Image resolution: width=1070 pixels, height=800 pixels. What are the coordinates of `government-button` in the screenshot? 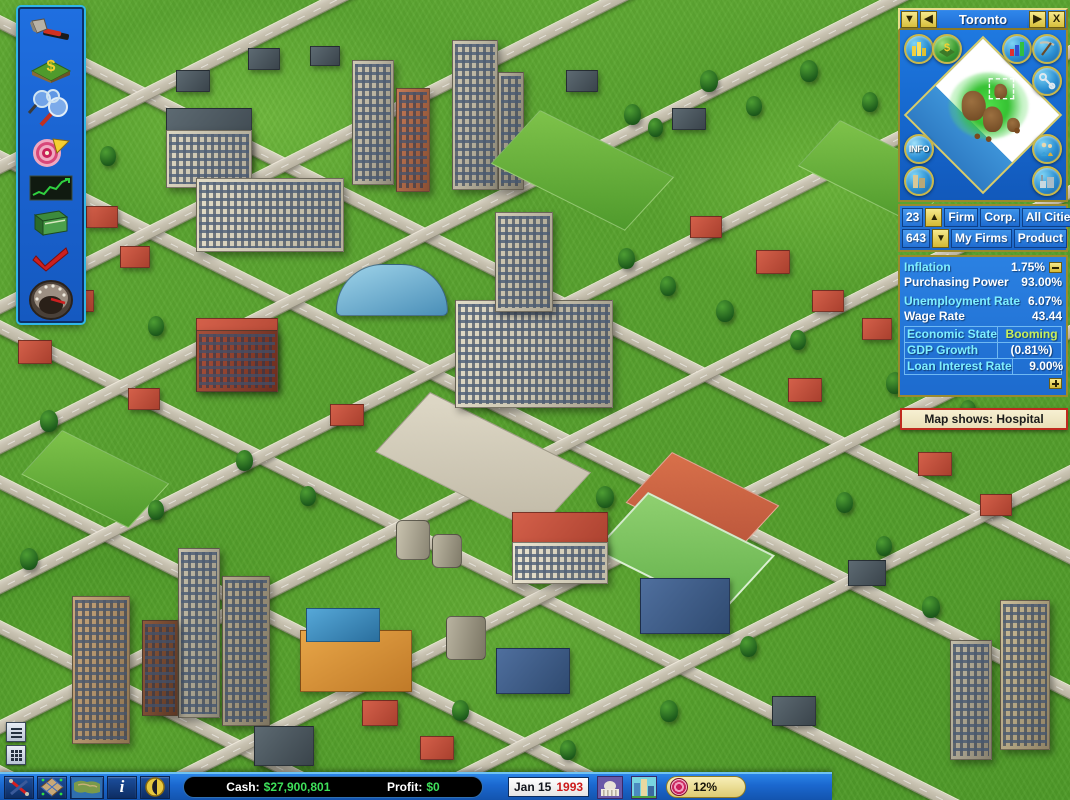 It's located at (610, 787).